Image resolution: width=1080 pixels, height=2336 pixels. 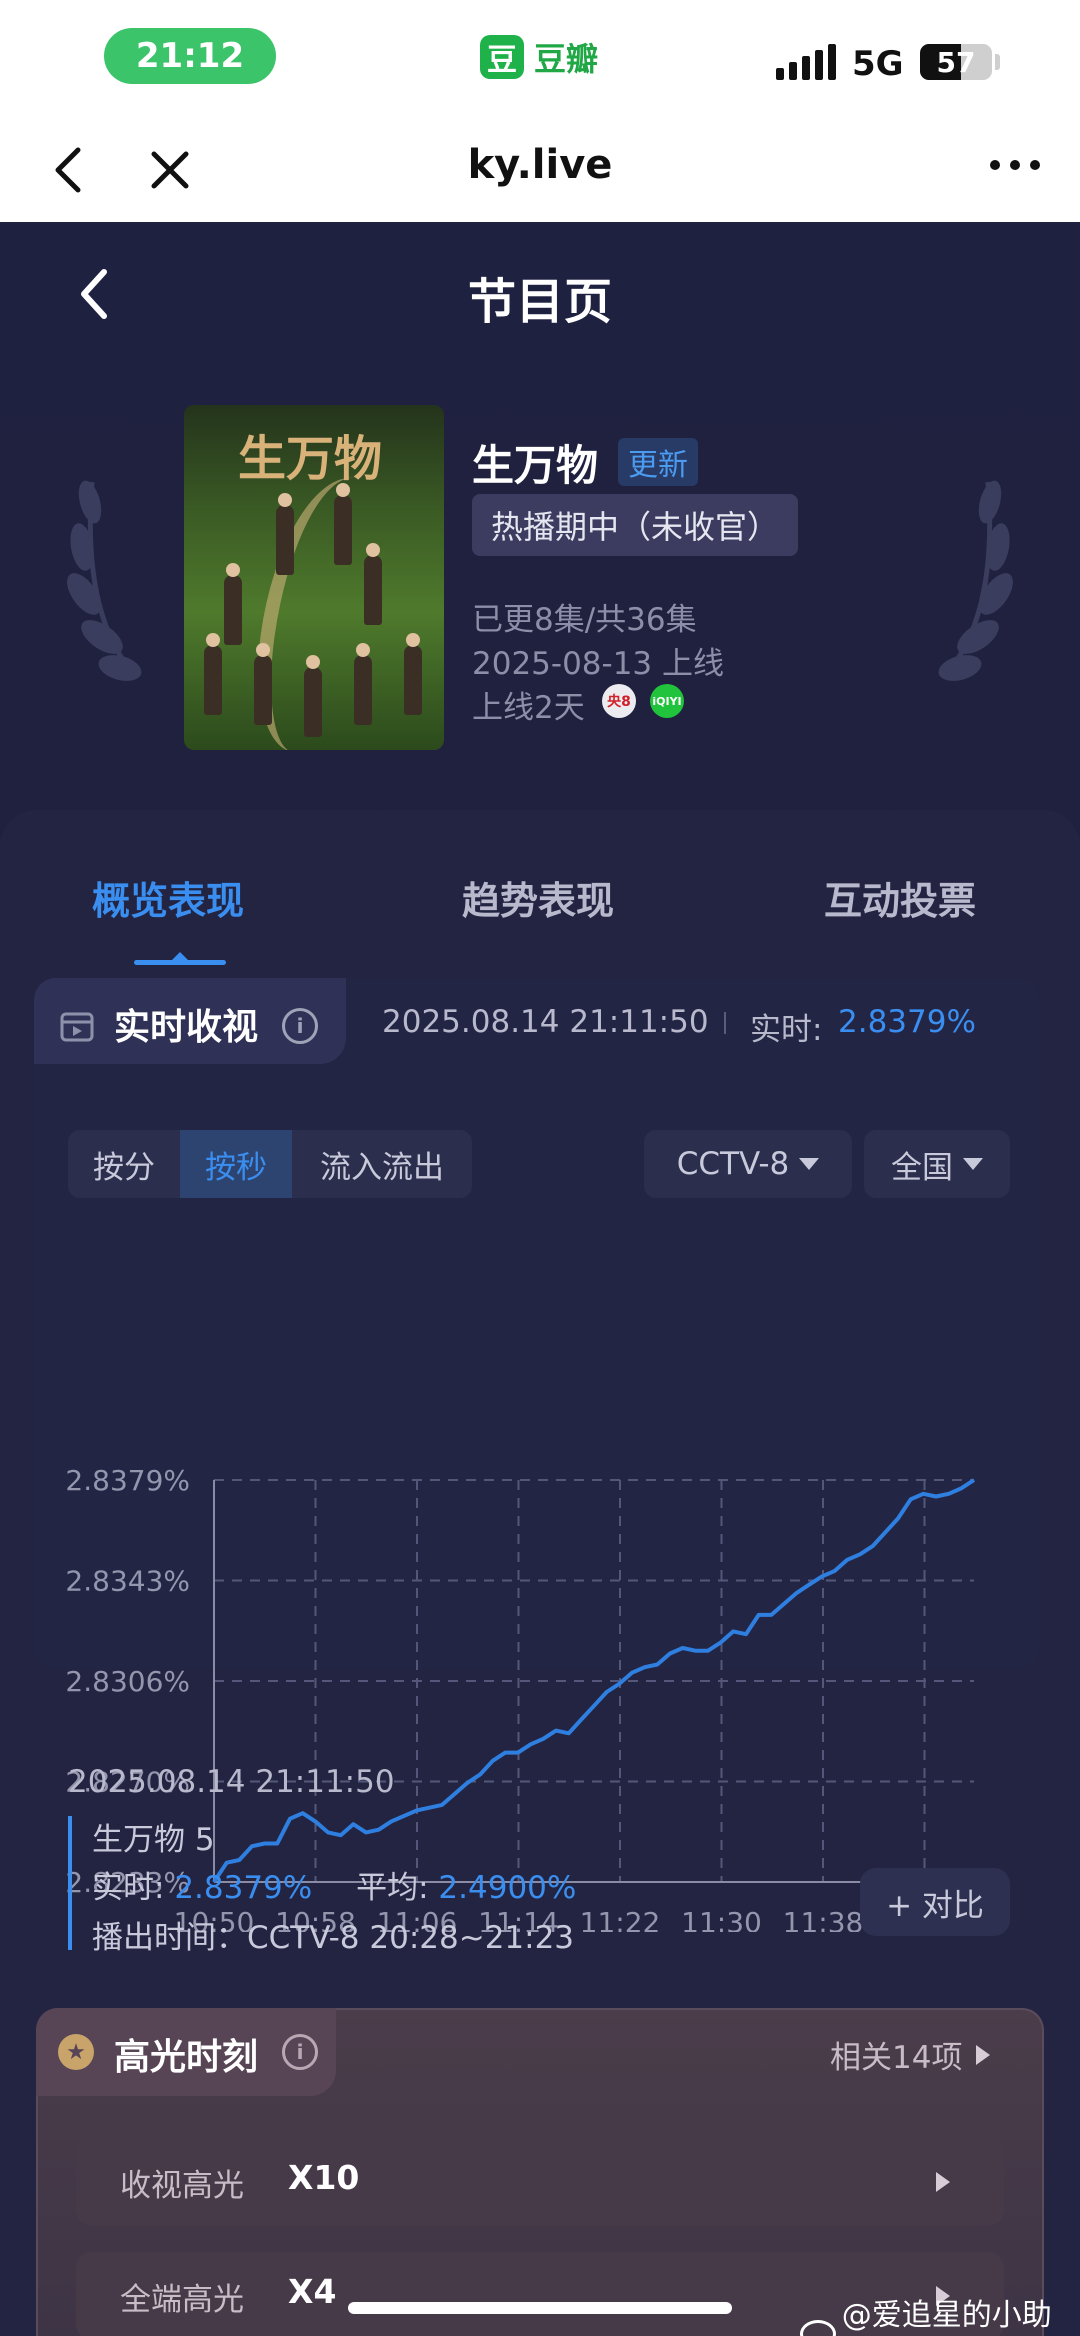 What do you see at coordinates (733, 1164) in the screenshot?
I see `channel-value: CCTV-8` at bounding box center [733, 1164].